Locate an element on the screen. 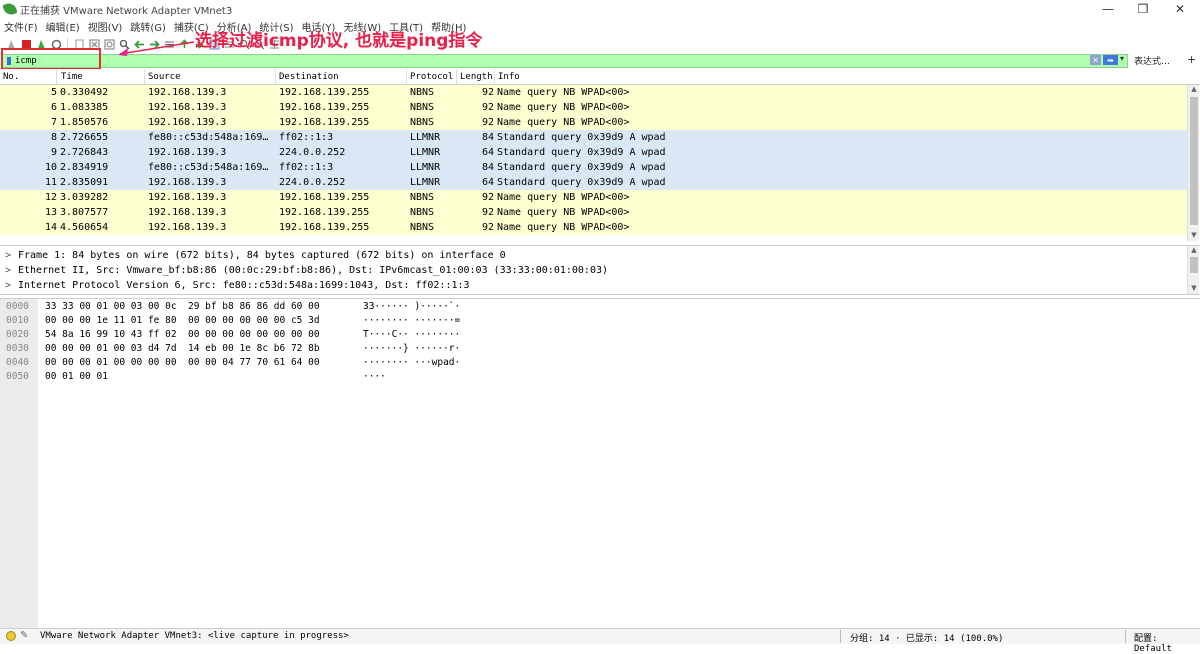 Image resolution: width=1200 pixels, height=654 pixels. minimize-button: — is located at coordinates (1108, 9).